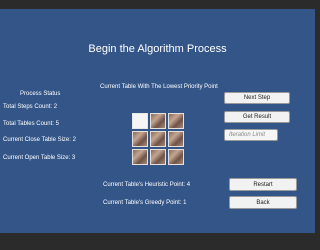  What do you see at coordinates (145, 203) in the screenshot?
I see `greedy-point-label: Current Table's Greedy Point: 1` at bounding box center [145, 203].